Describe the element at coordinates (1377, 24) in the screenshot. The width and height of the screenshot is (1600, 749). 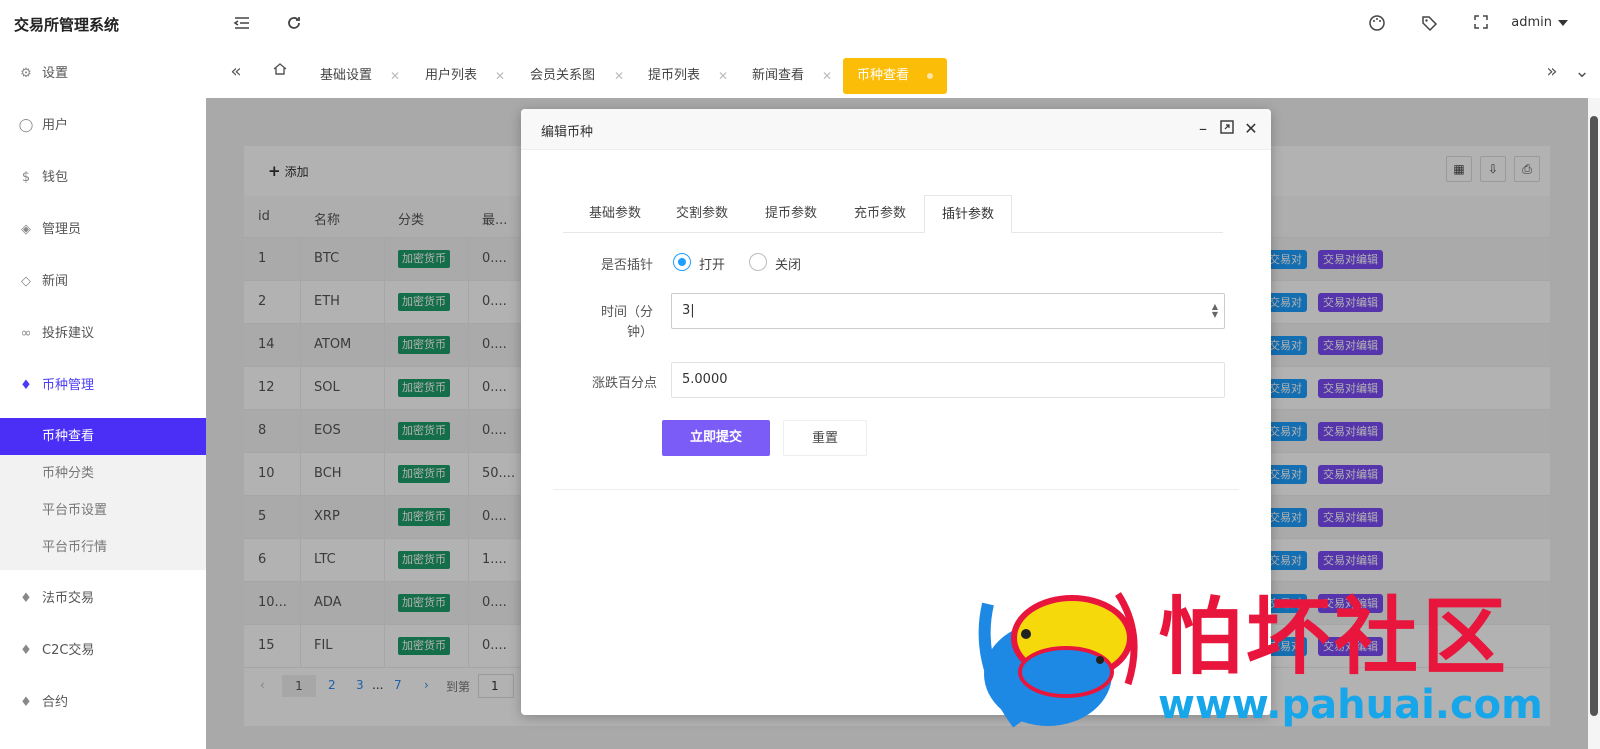
I see `theme-icon` at that location.